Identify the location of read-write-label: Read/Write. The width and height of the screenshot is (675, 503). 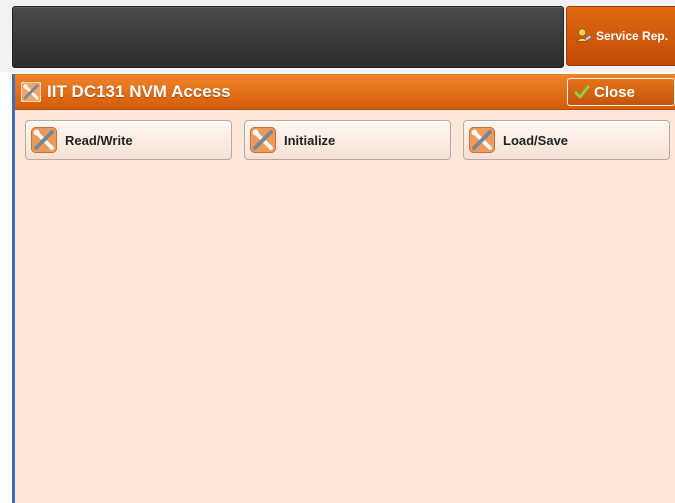
(99, 140).